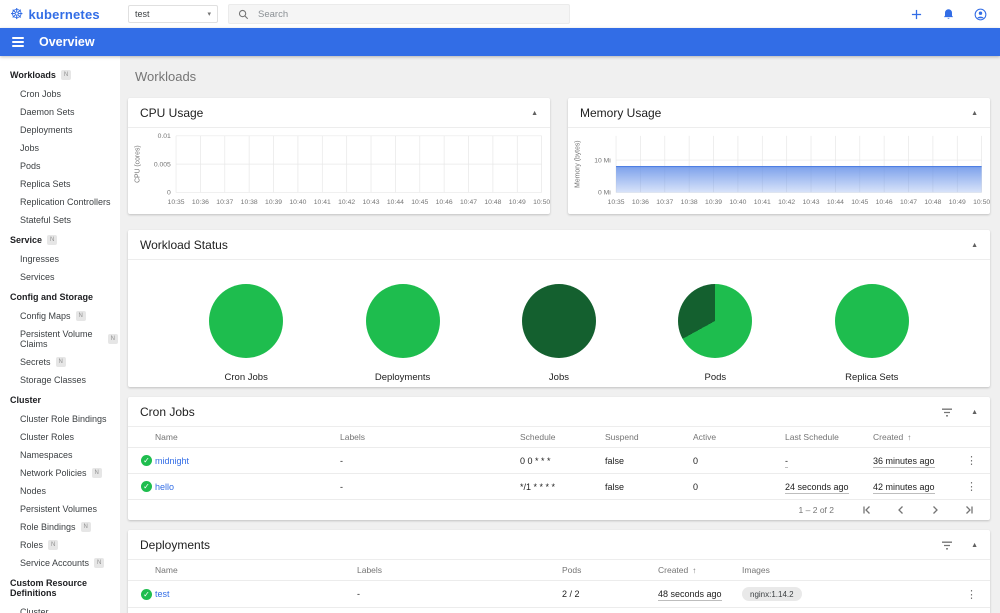 The width and height of the screenshot is (1000, 613). What do you see at coordinates (854, 570) in the screenshot?
I see `column-header: Images` at bounding box center [854, 570].